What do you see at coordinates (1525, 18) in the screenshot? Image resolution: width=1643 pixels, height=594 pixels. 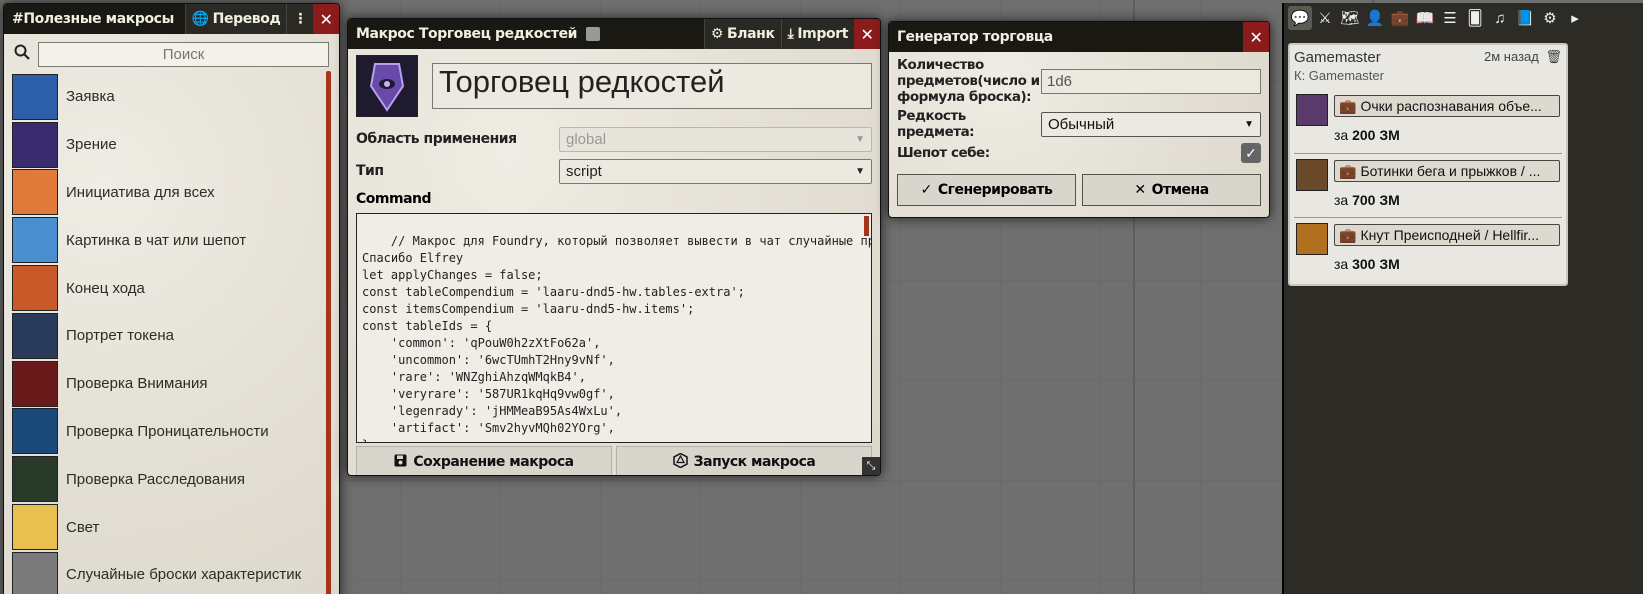 I see `compendium-icon: 📘` at bounding box center [1525, 18].